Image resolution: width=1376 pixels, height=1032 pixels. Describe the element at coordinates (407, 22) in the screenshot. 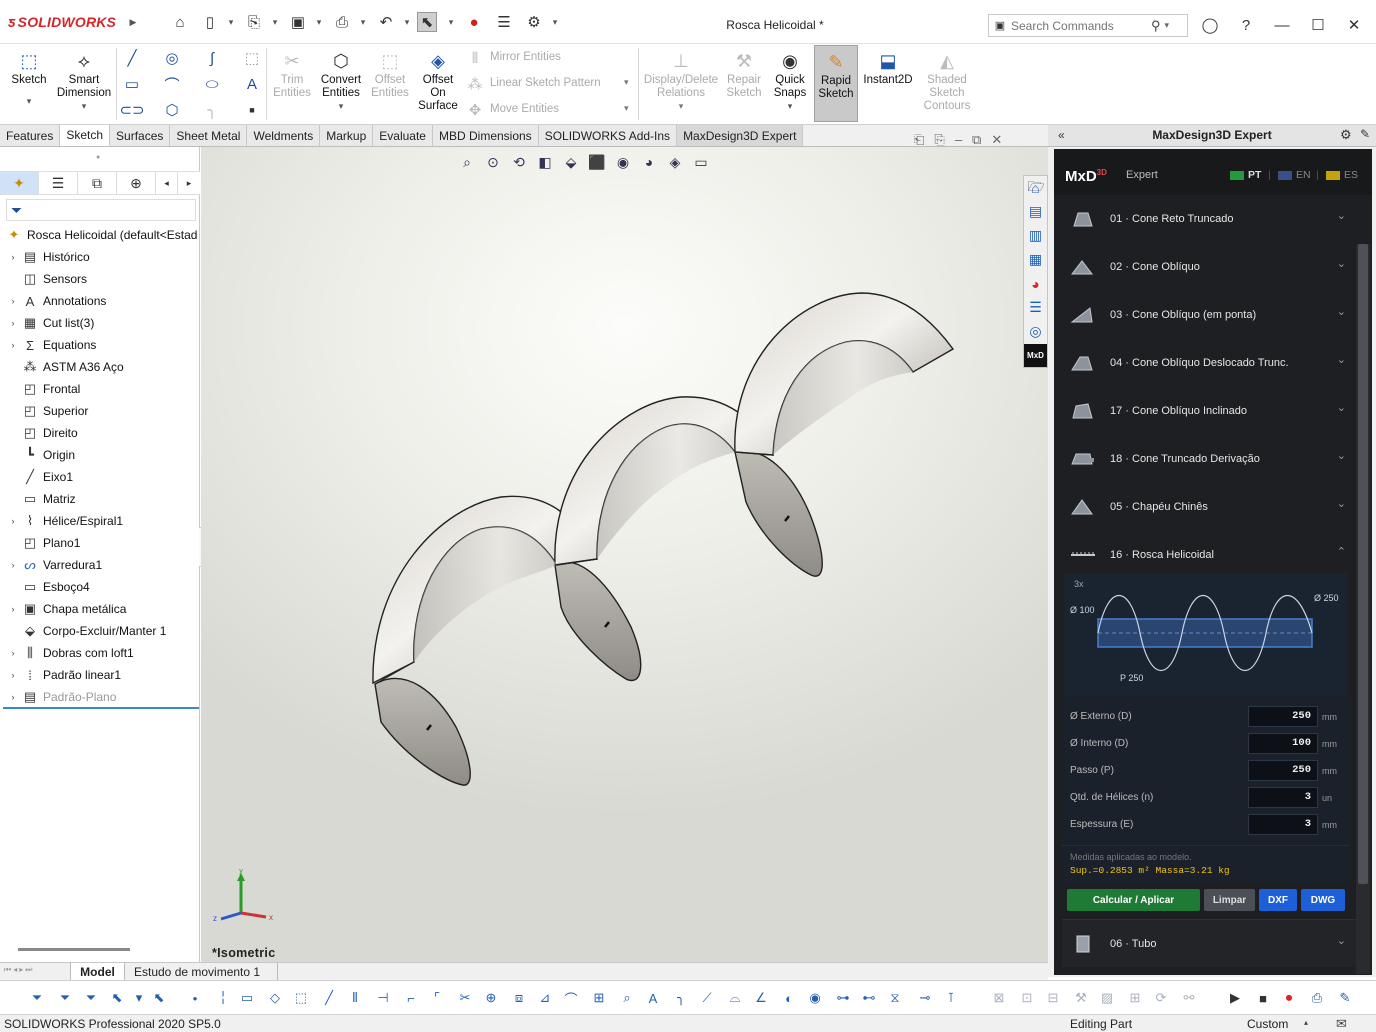

I see `undo-dropdown-icon: ▾` at that location.